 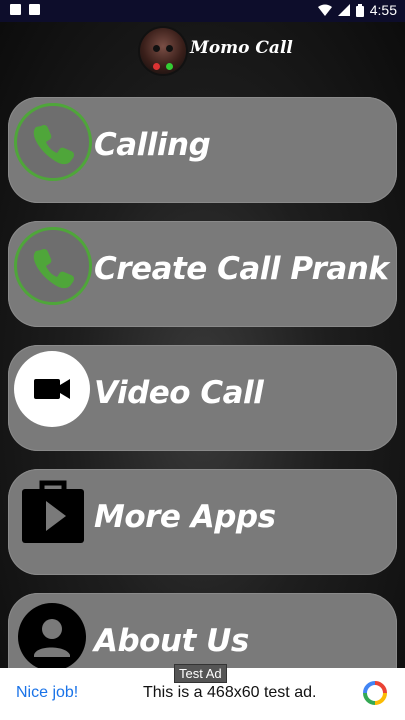 I want to click on signal-icon, so click(x=343, y=10).